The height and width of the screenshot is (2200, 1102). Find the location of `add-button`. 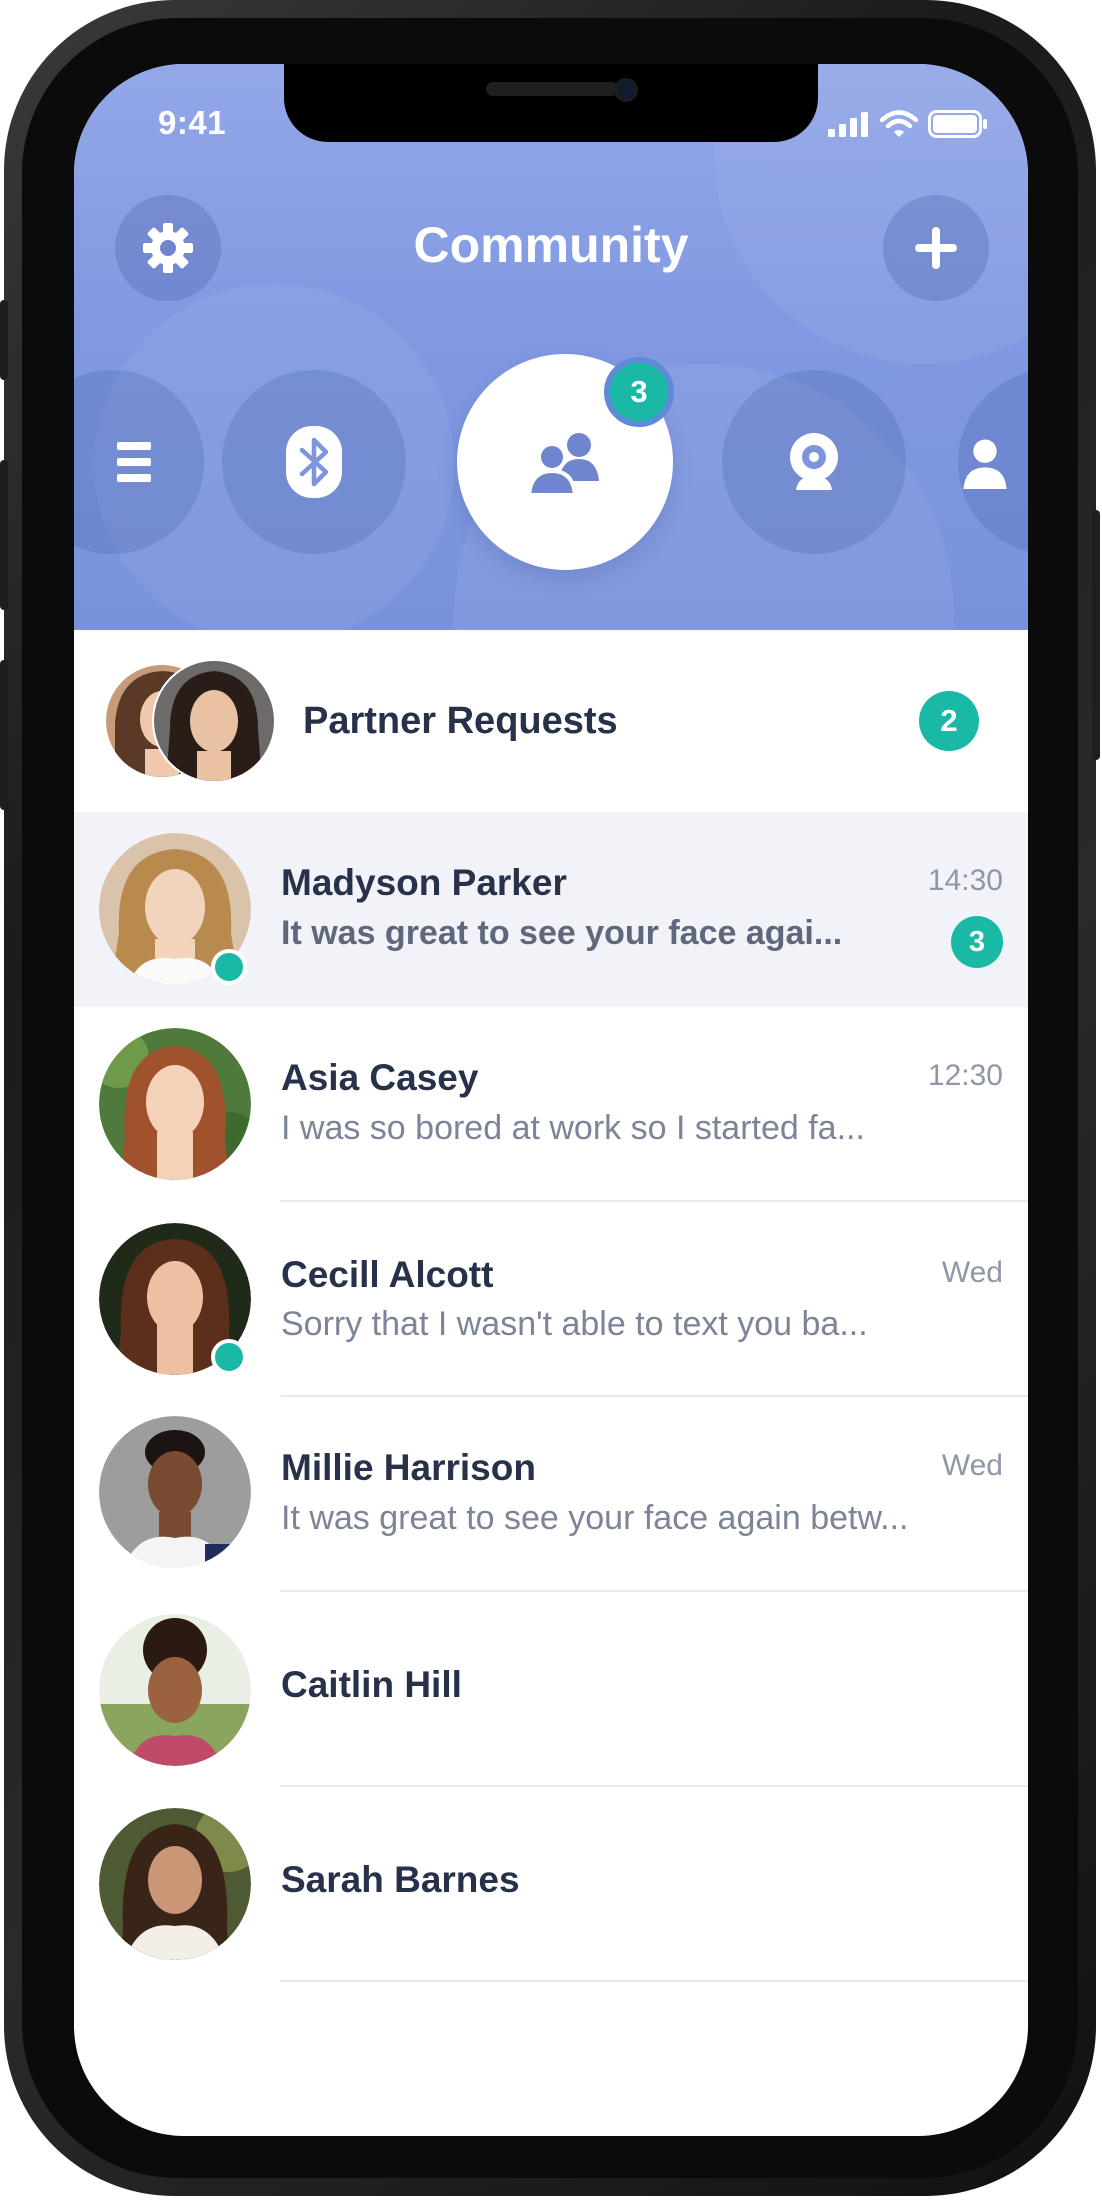

add-button is located at coordinates (936, 248).